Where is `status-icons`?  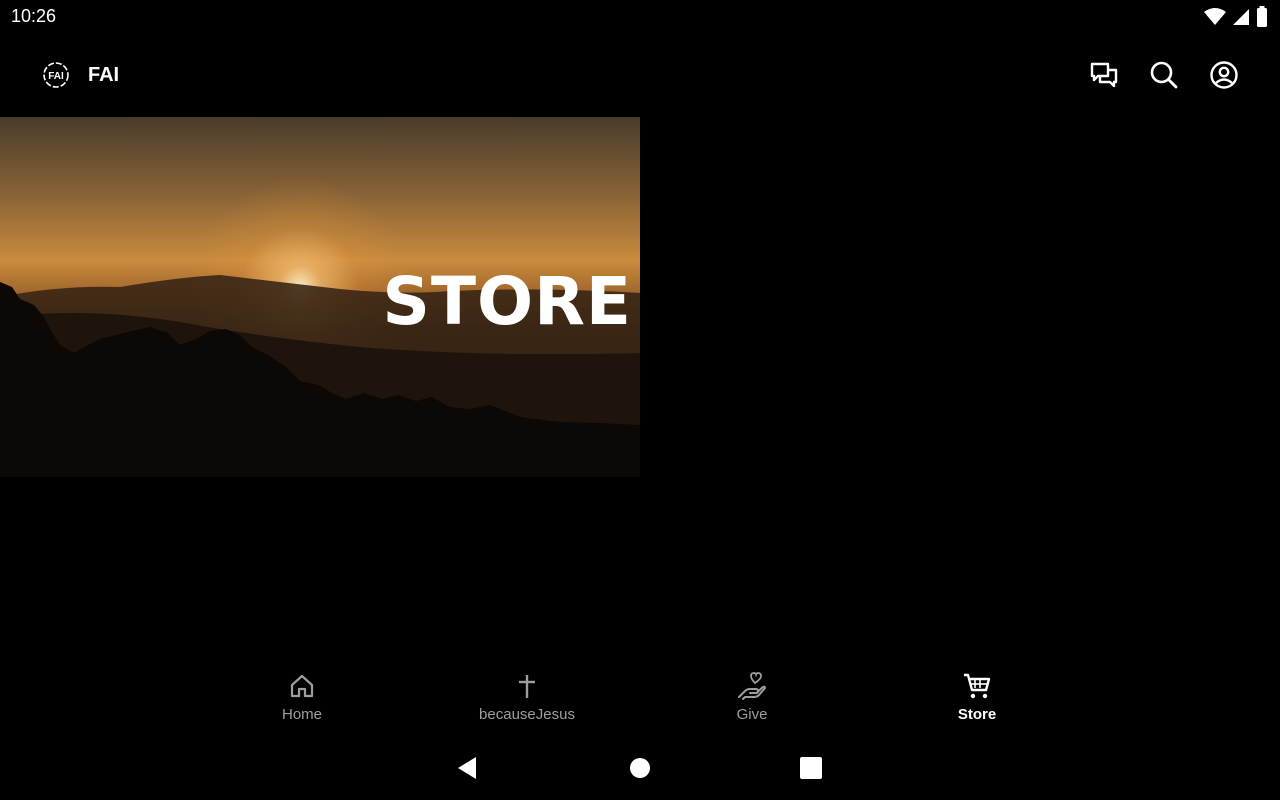 status-icons is located at coordinates (1236, 17).